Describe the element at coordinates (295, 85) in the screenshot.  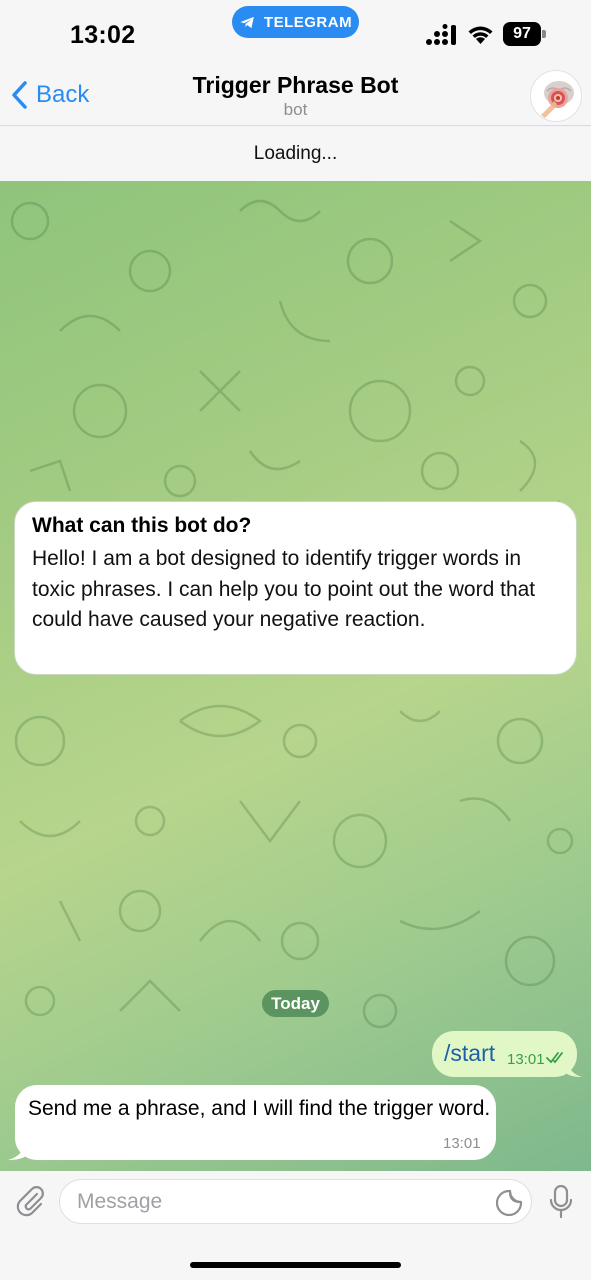
I see `chat-title: Trigger Phrase Bot` at that location.